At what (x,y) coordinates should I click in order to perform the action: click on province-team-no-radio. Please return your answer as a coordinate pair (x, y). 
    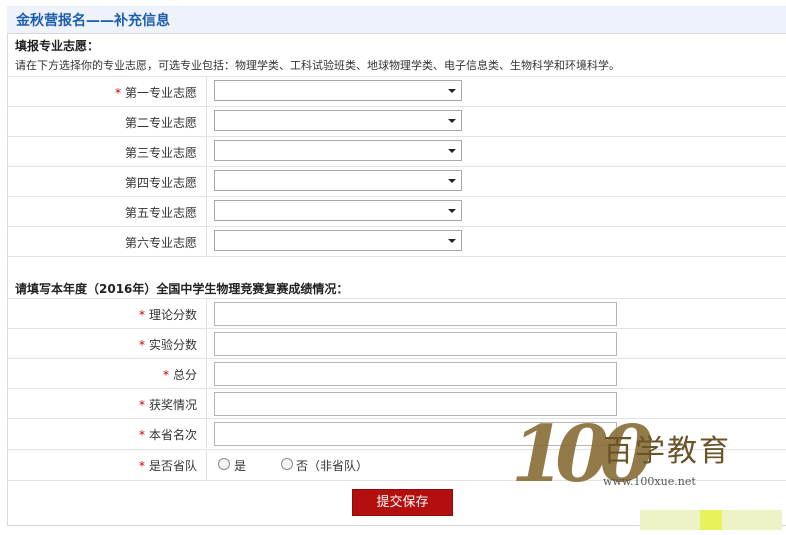
    Looking at the image, I should click on (287, 464).